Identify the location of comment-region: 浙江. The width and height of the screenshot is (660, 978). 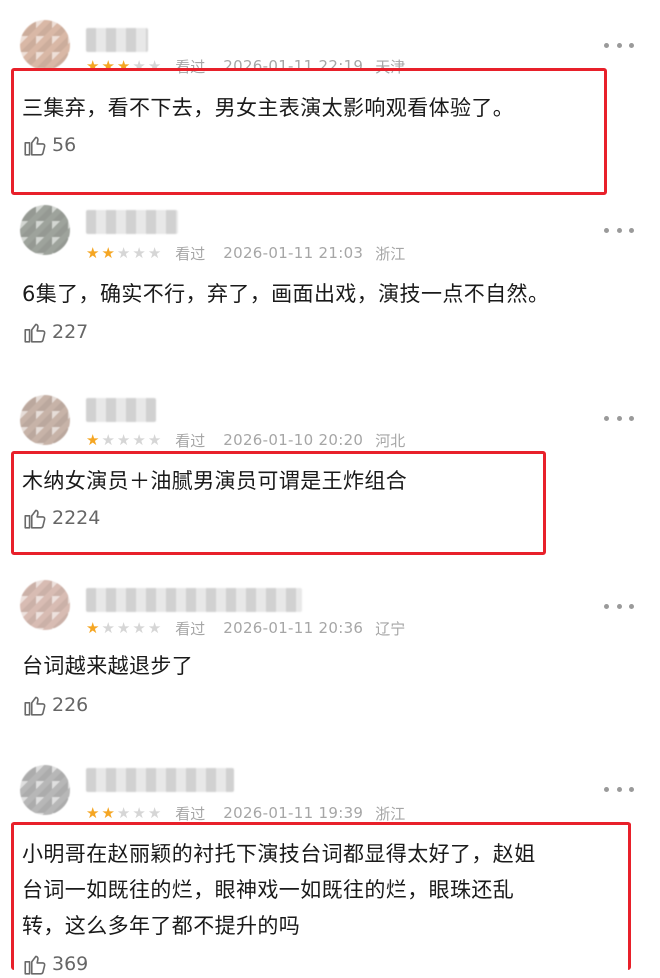
(390, 813).